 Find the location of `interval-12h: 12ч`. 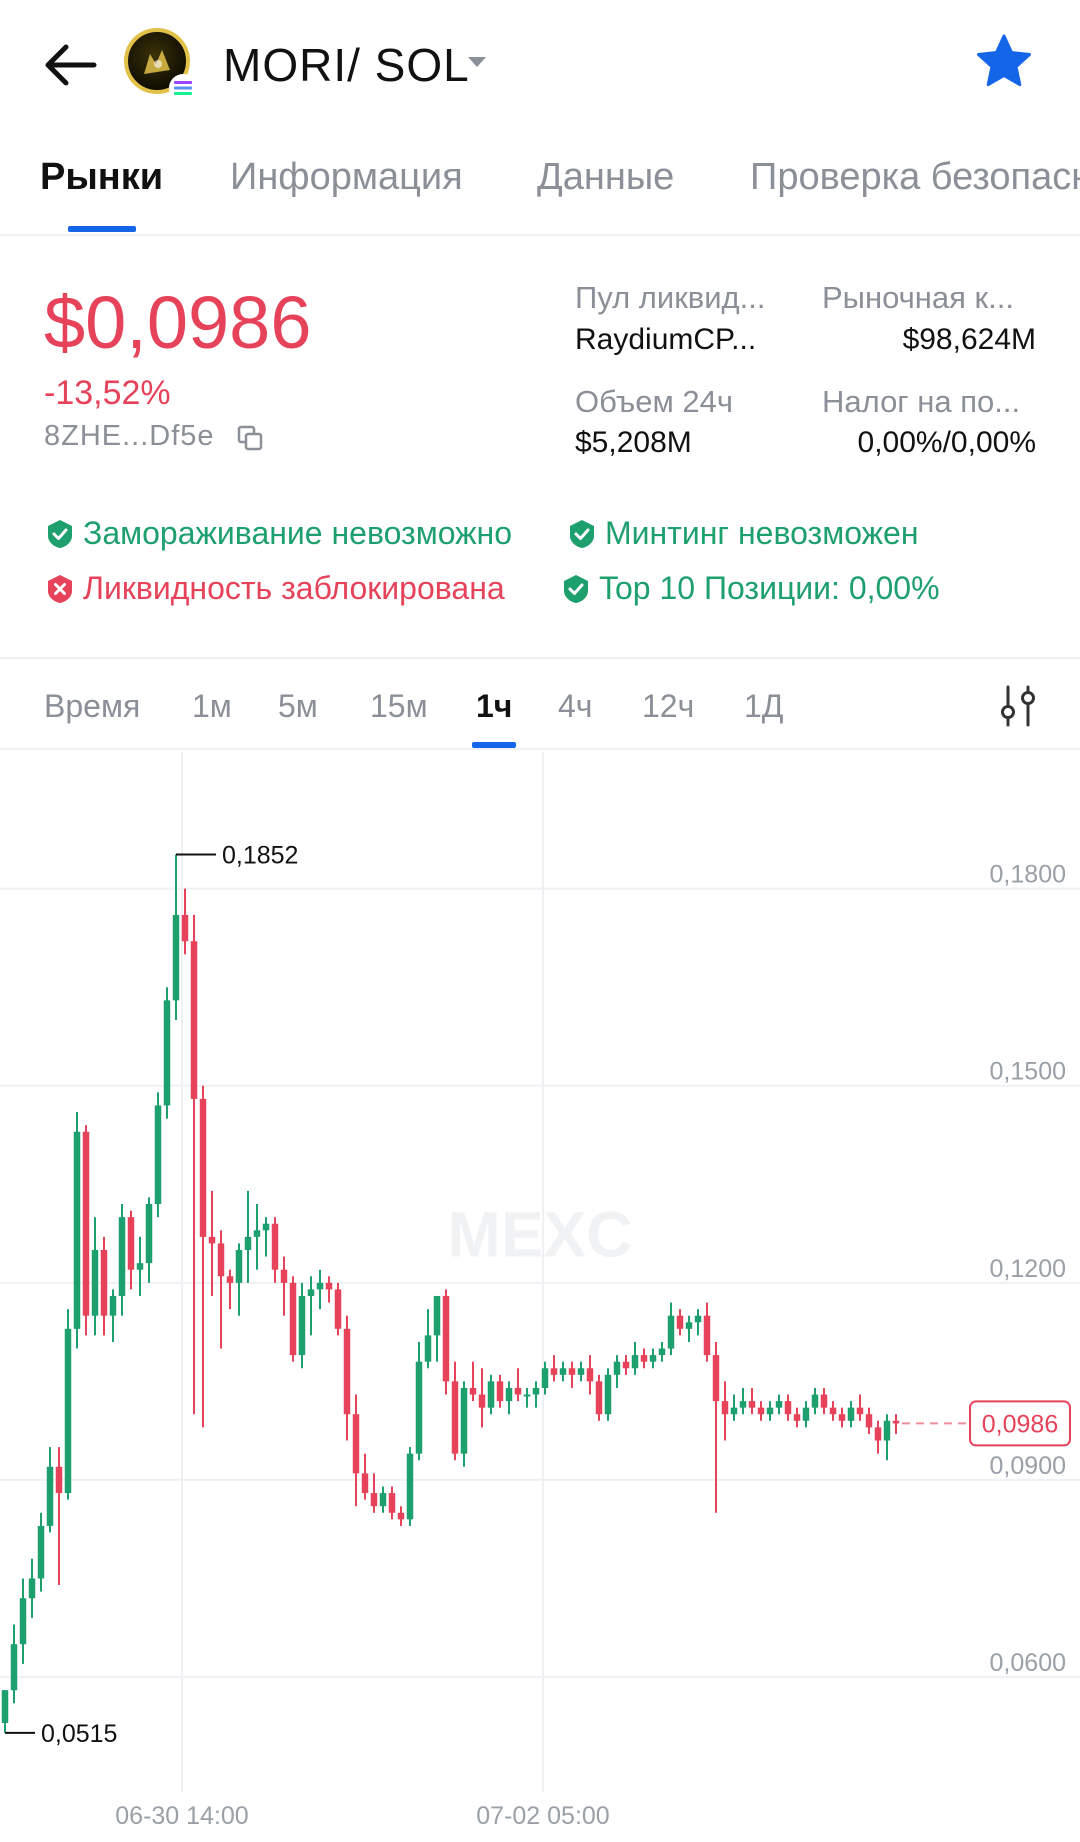

interval-12h: 12ч is located at coordinates (668, 706).